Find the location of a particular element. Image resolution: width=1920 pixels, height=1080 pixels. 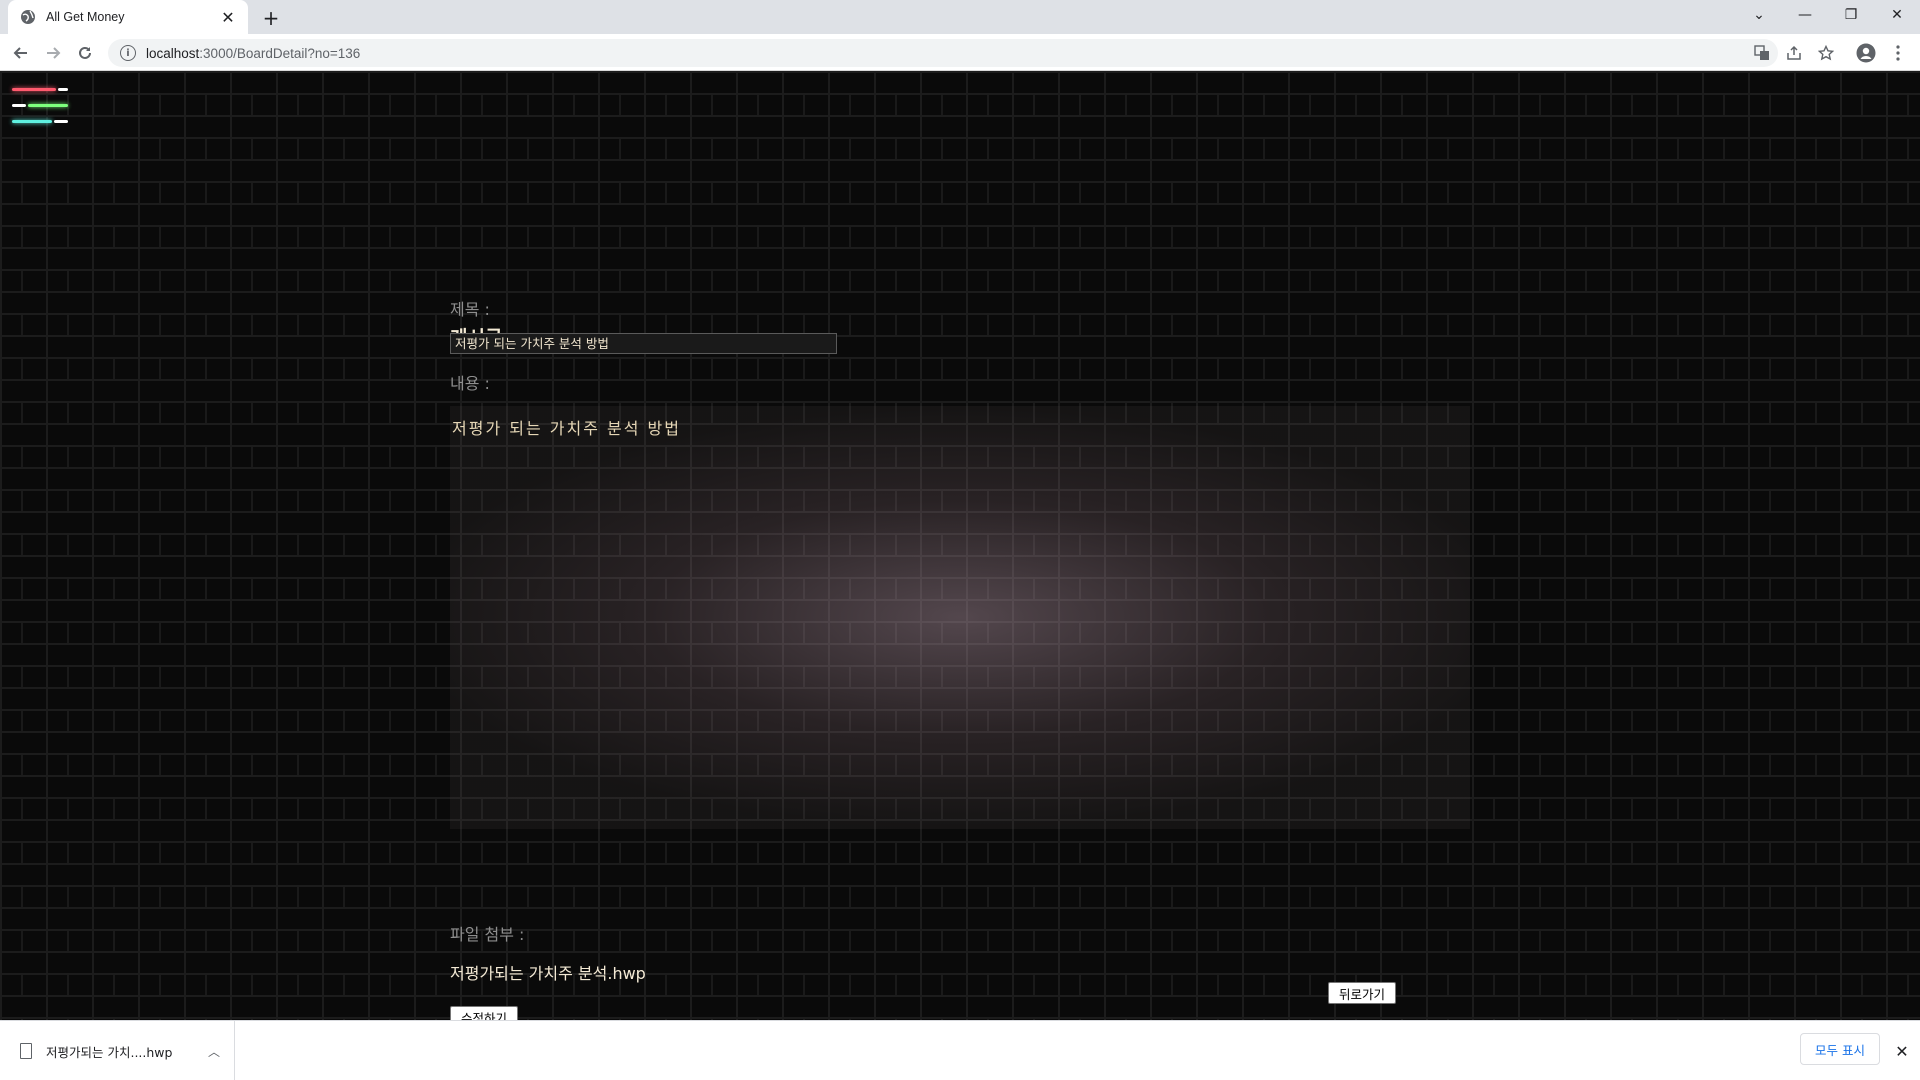

browser-tab: All Get Money ✕ is located at coordinates (128, 17).